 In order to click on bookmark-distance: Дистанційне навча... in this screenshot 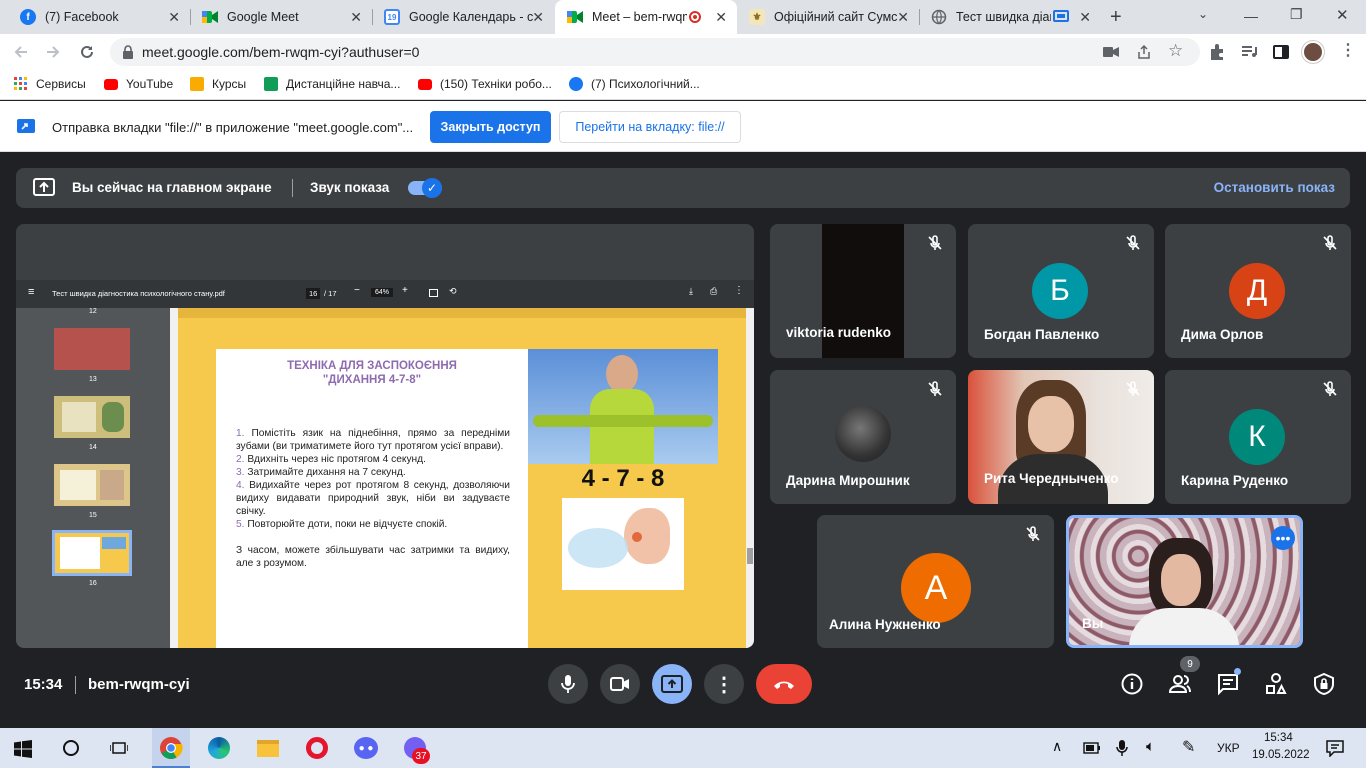, I will do `click(332, 84)`.